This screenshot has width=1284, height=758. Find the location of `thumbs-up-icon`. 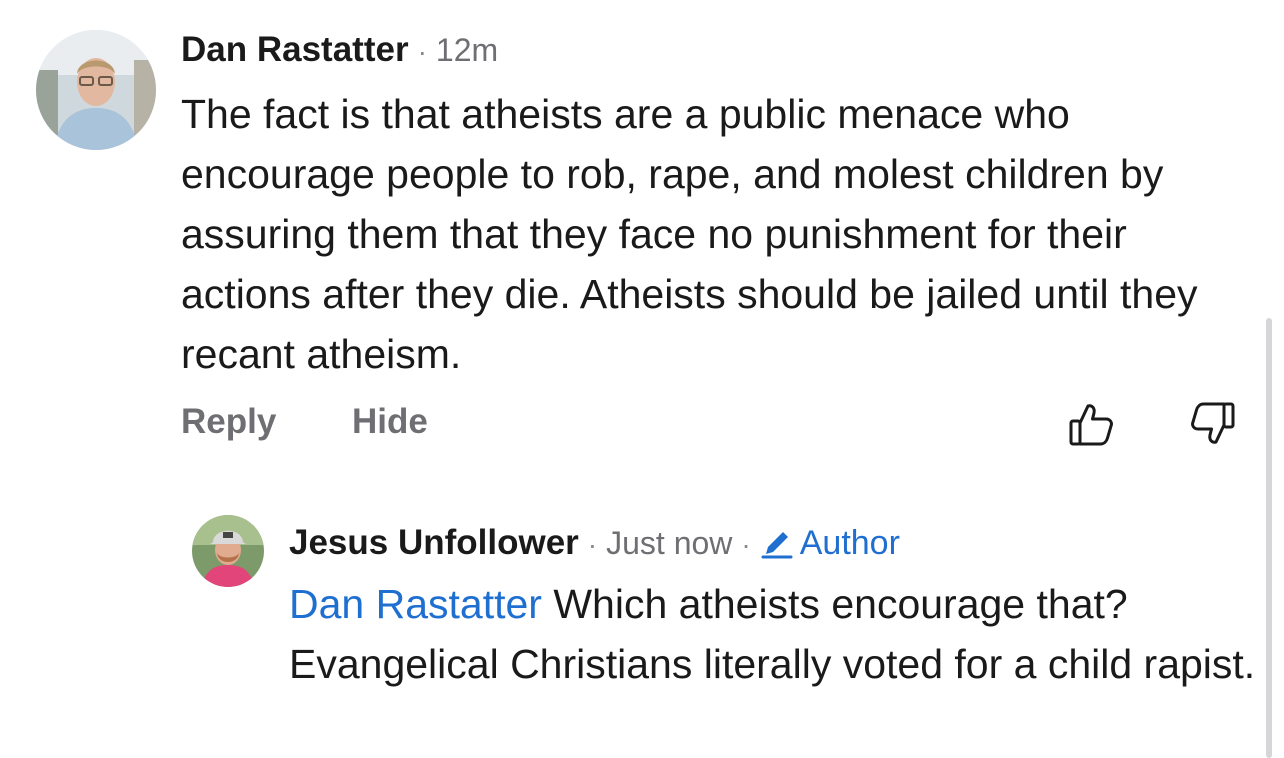

thumbs-up-icon is located at coordinates (1092, 424).